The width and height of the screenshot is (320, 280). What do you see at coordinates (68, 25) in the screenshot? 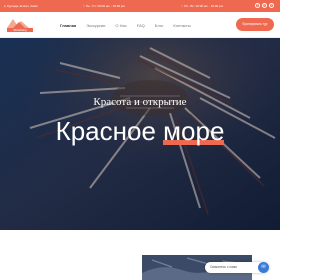
I see `nav-item-home: Главная` at bounding box center [68, 25].